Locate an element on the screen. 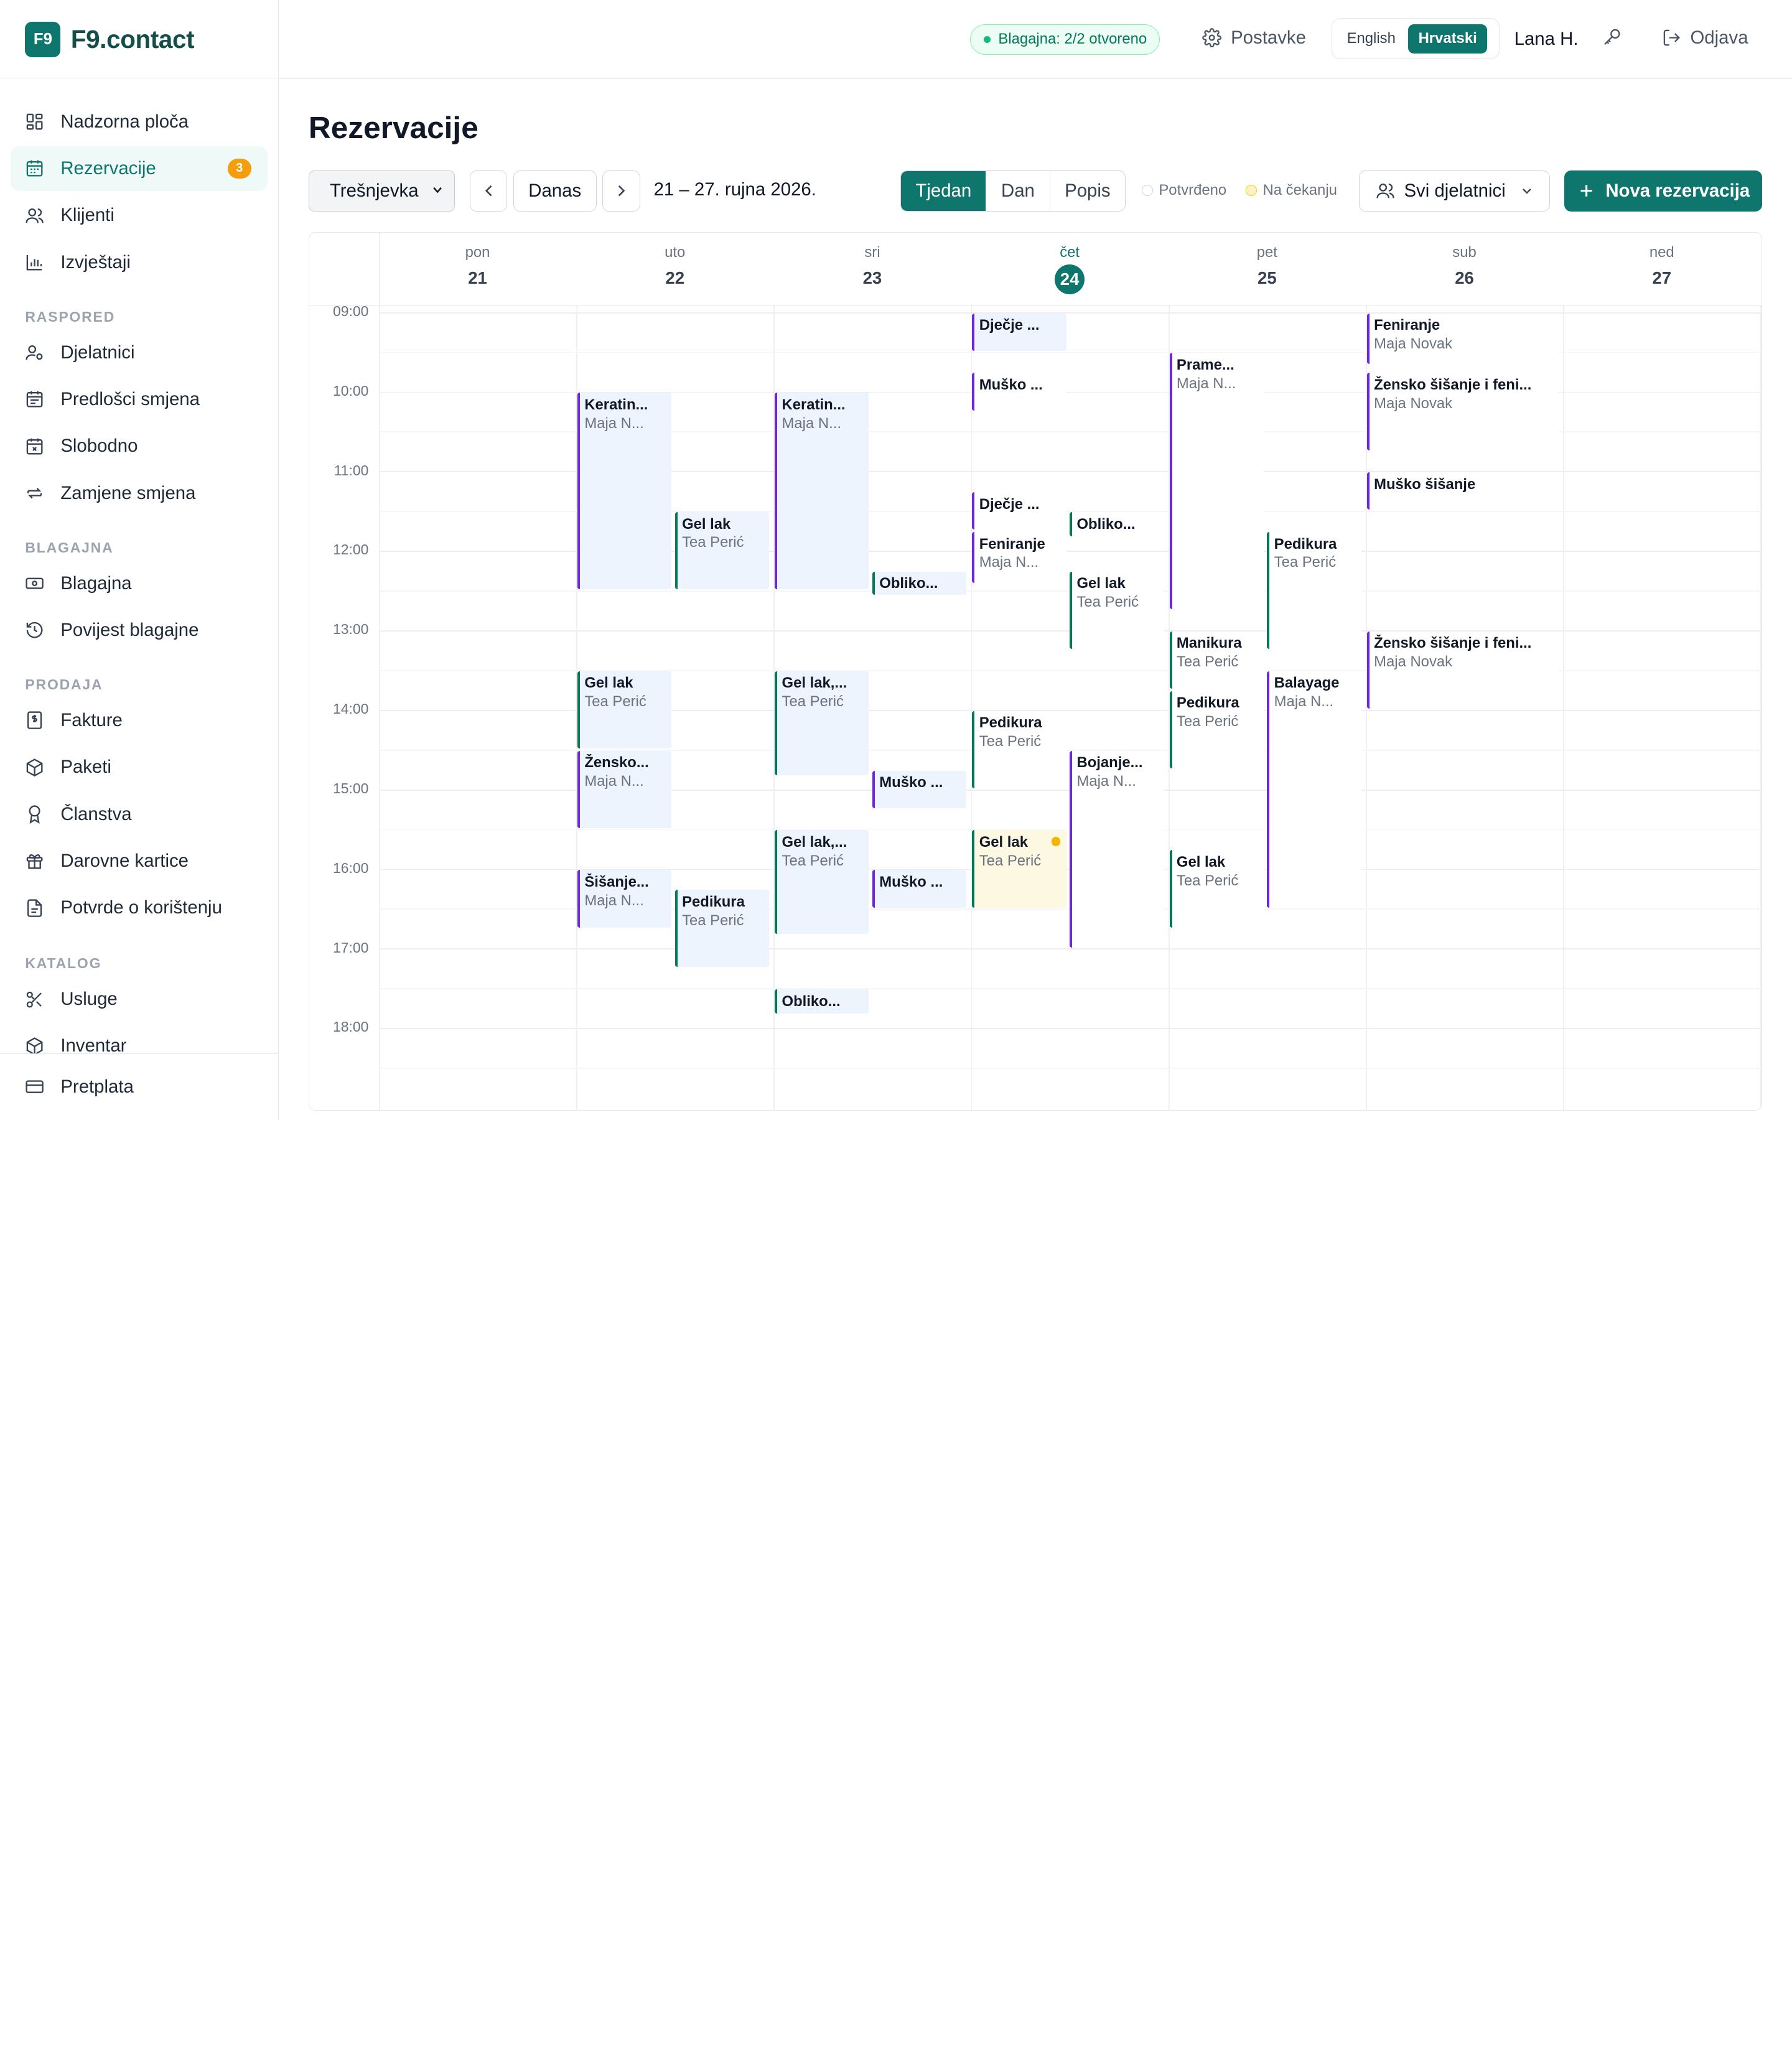 Image resolution: width=1792 pixels, height=2057 pixels. sidebar-item-packages: Paketi is located at coordinates (139, 767).